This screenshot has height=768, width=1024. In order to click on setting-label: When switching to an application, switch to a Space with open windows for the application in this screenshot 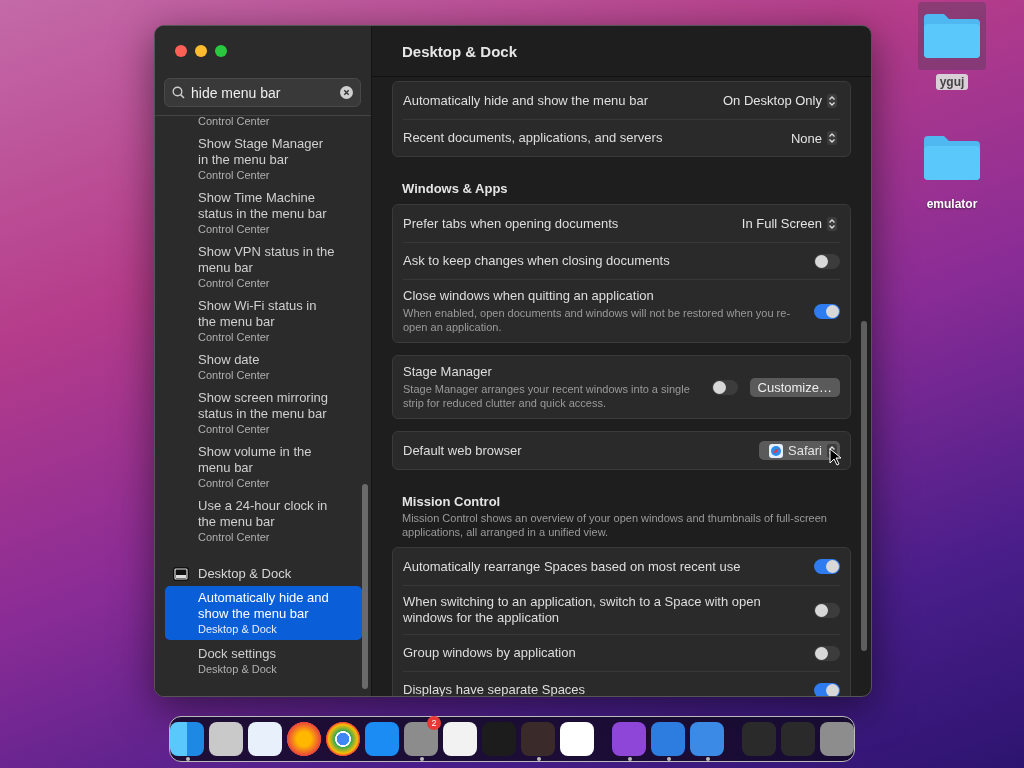, I will do `click(582, 610)`.